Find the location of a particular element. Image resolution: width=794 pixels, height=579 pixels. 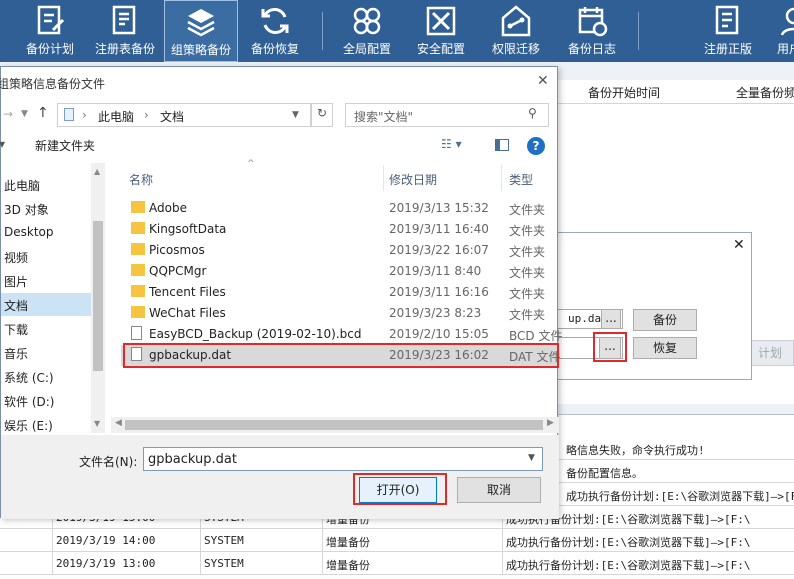

registry-doc-icon is located at coordinates (124, 20).